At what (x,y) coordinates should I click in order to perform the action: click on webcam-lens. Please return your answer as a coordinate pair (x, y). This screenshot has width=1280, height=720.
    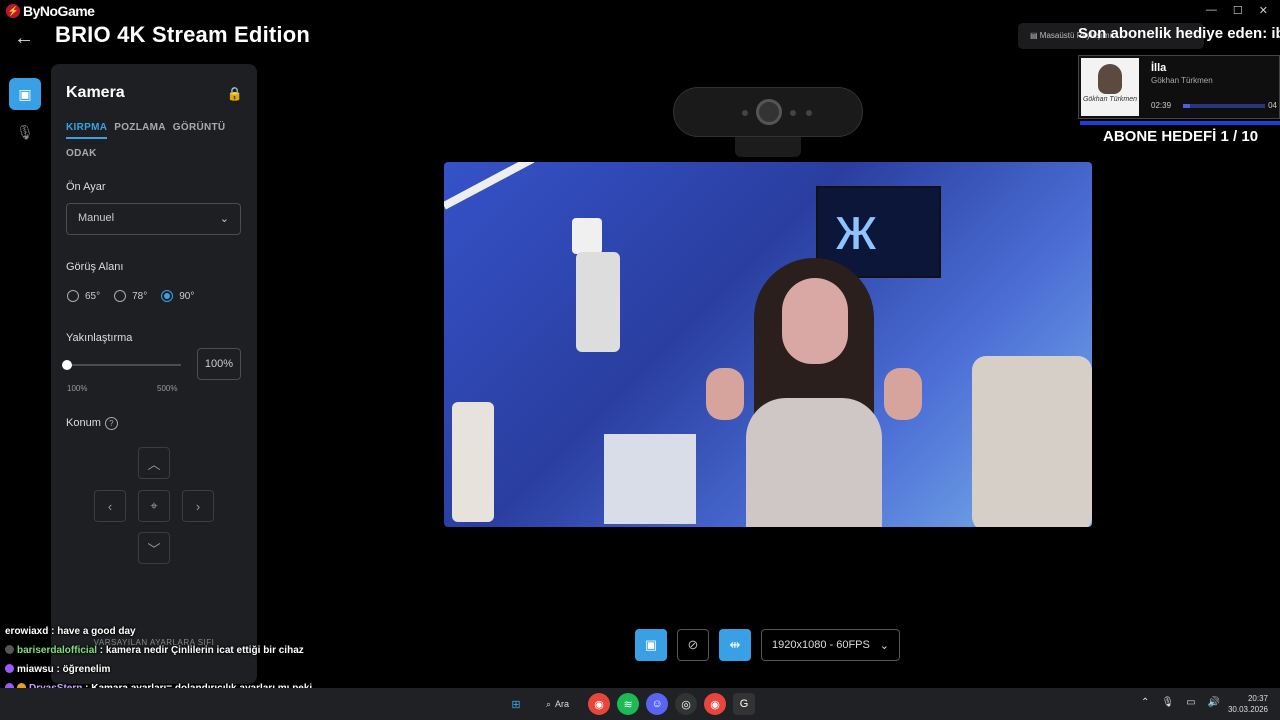
    Looking at the image, I should click on (769, 112).